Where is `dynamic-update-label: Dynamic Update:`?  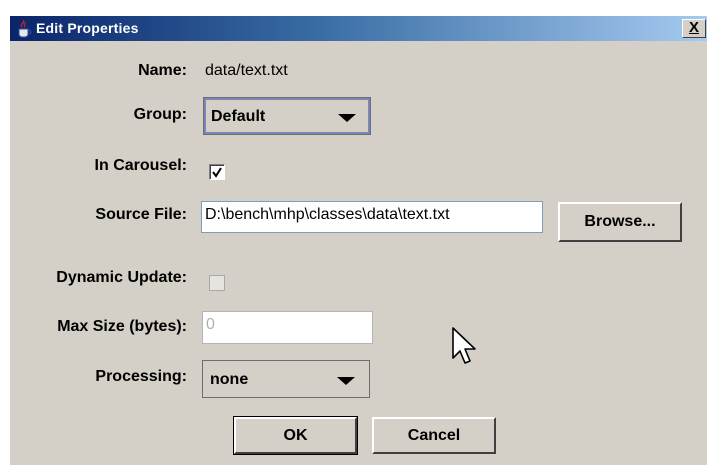 dynamic-update-label: Dynamic Update: is located at coordinates (121, 277).